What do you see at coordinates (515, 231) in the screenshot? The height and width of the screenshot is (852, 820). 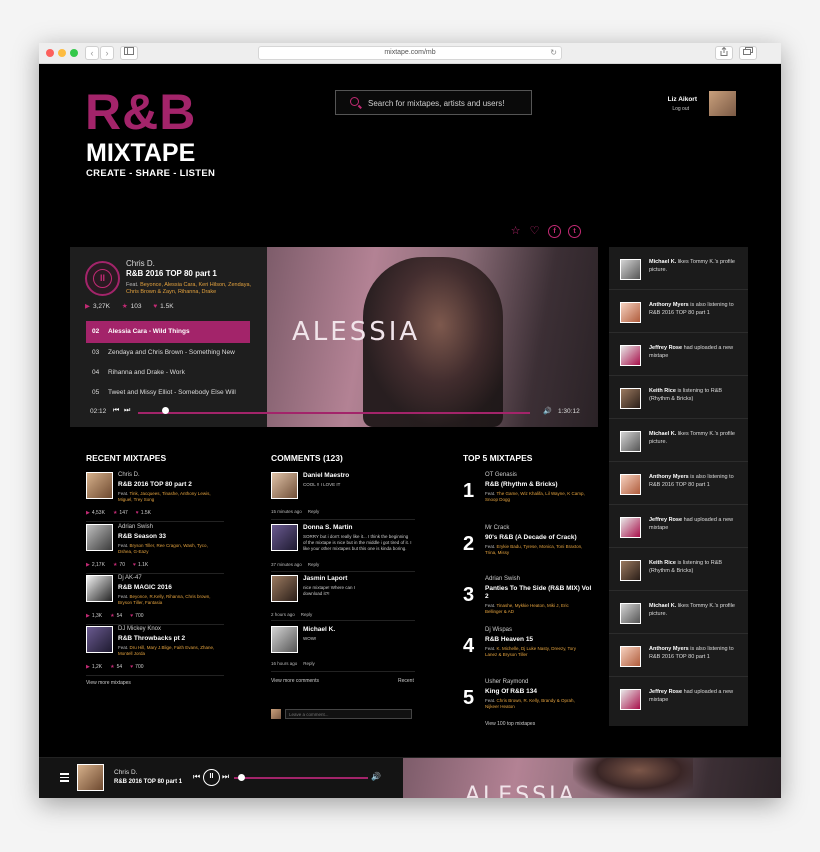 I see `star-icon: ☆` at bounding box center [515, 231].